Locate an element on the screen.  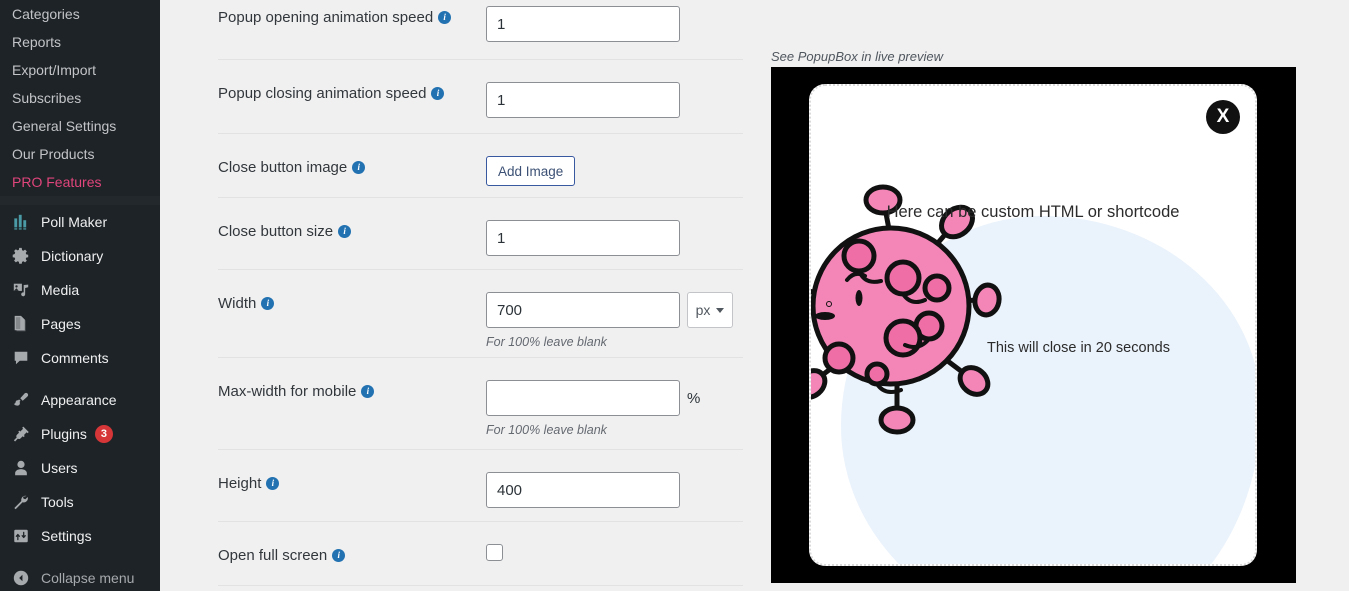
chart-bars-icon is located at coordinates (21, 222).